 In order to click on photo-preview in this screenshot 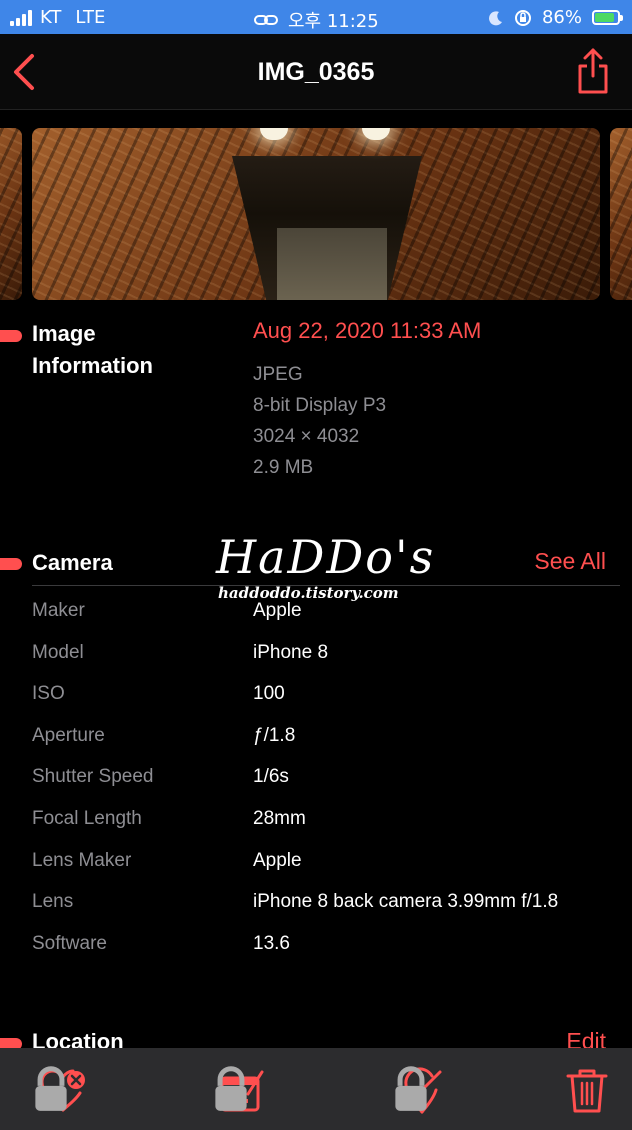, I will do `click(316, 214)`.